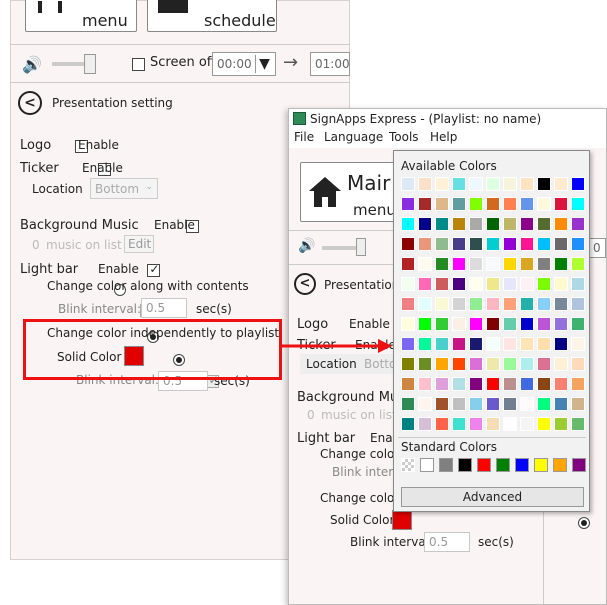  I want to click on schedule-button: schedule, so click(212, 16).